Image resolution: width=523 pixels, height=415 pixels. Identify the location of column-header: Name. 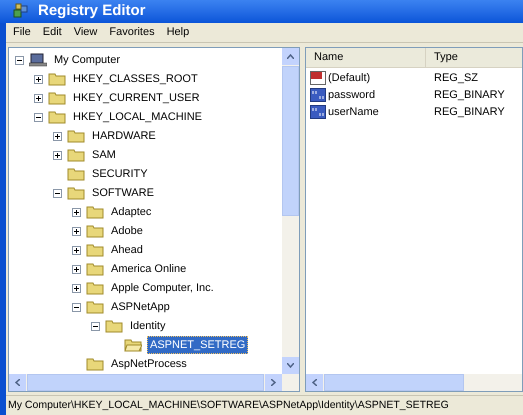
(366, 57).